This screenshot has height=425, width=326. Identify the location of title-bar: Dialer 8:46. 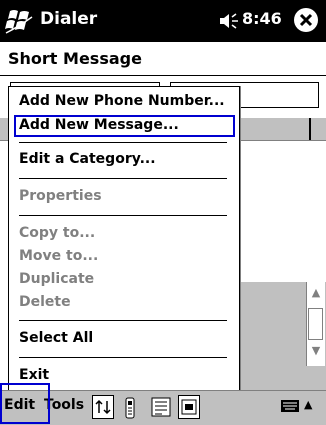
(163, 21).